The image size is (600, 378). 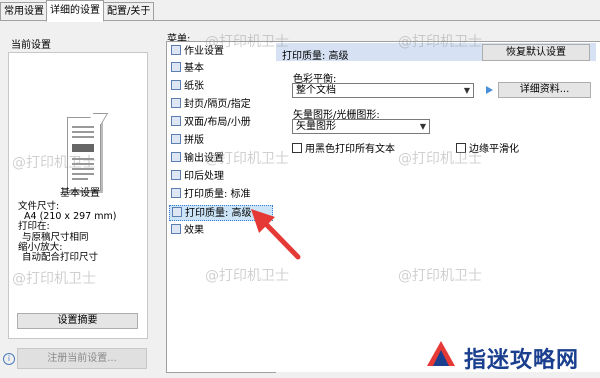 I want to click on info-icon: i, so click(x=9, y=359).